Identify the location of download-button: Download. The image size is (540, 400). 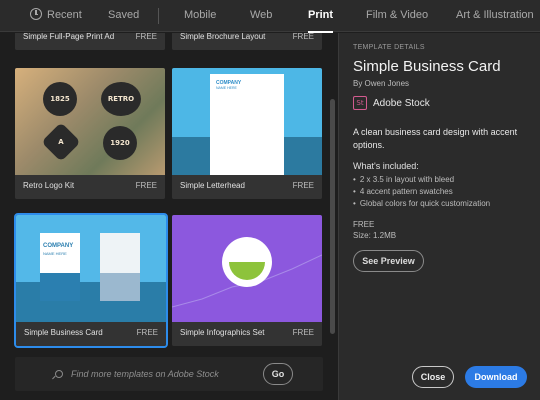
(496, 377).